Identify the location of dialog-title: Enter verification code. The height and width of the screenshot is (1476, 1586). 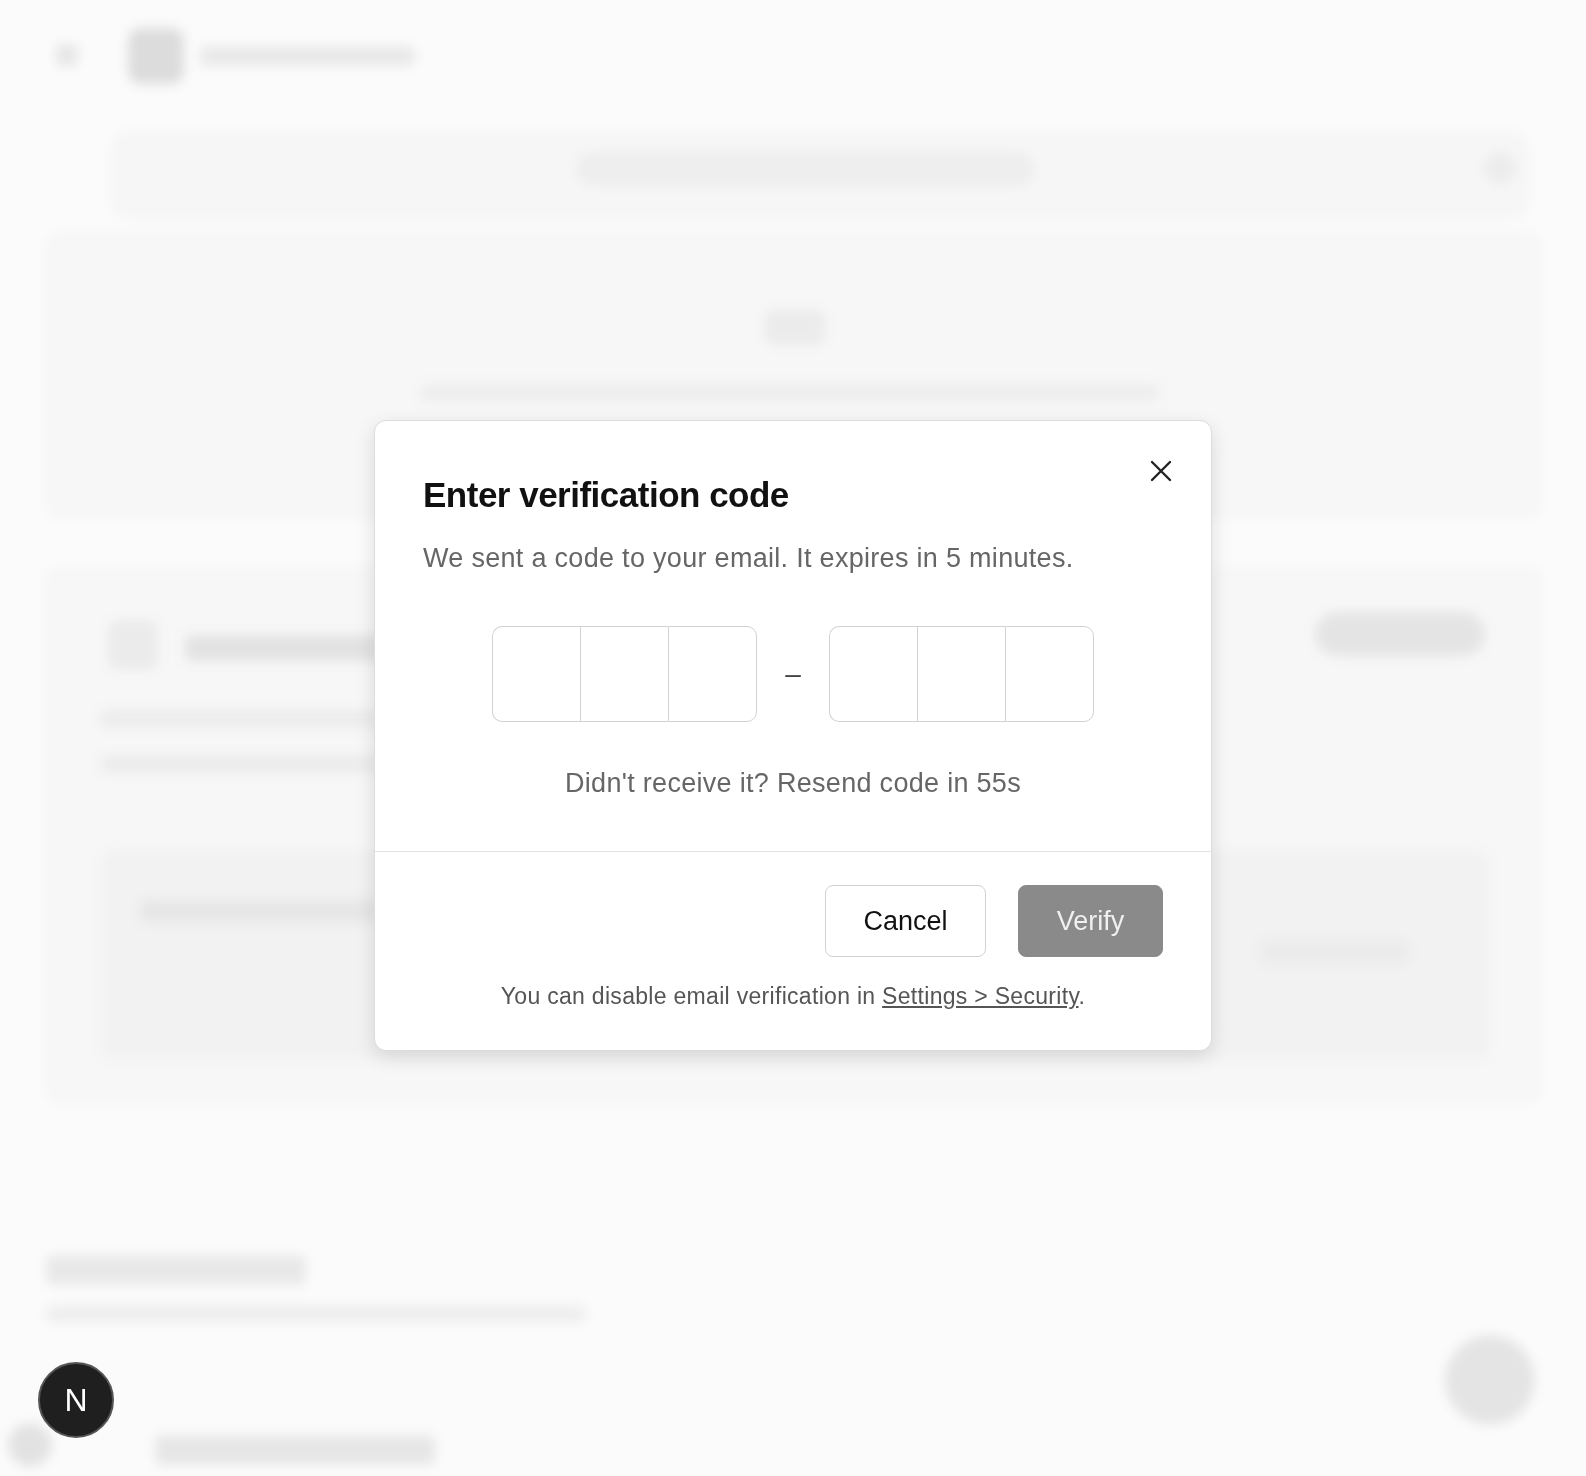
(606, 495).